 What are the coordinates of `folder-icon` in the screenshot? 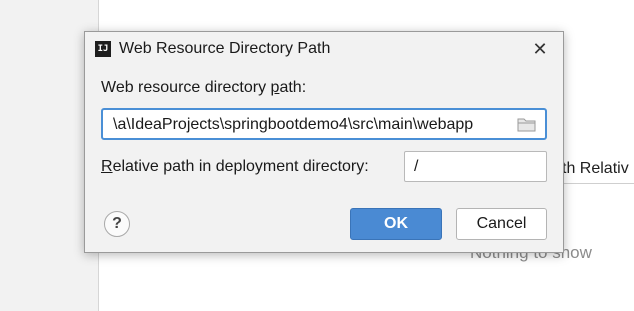 It's located at (527, 124).